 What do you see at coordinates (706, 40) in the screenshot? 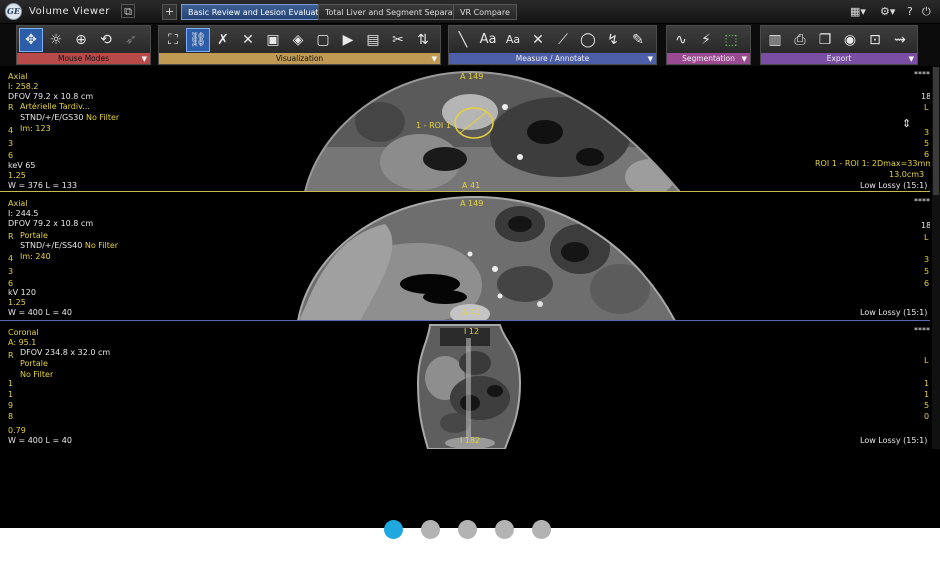
I see `magic-wand-icon: ⚡` at bounding box center [706, 40].